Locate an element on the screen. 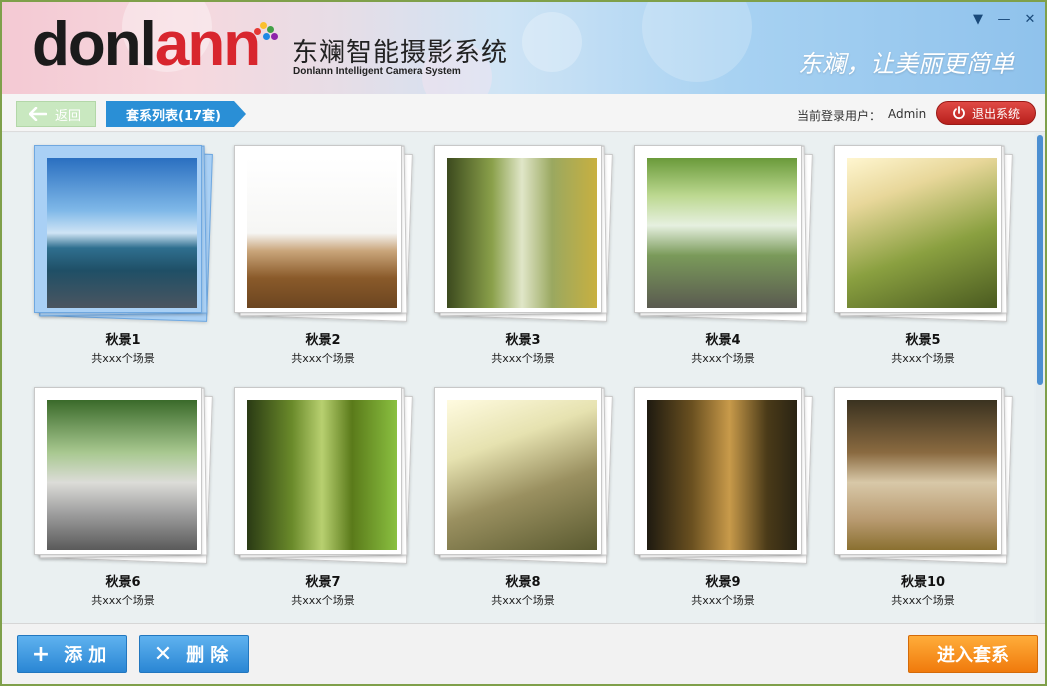  current-user-name: Admin is located at coordinates (907, 114).